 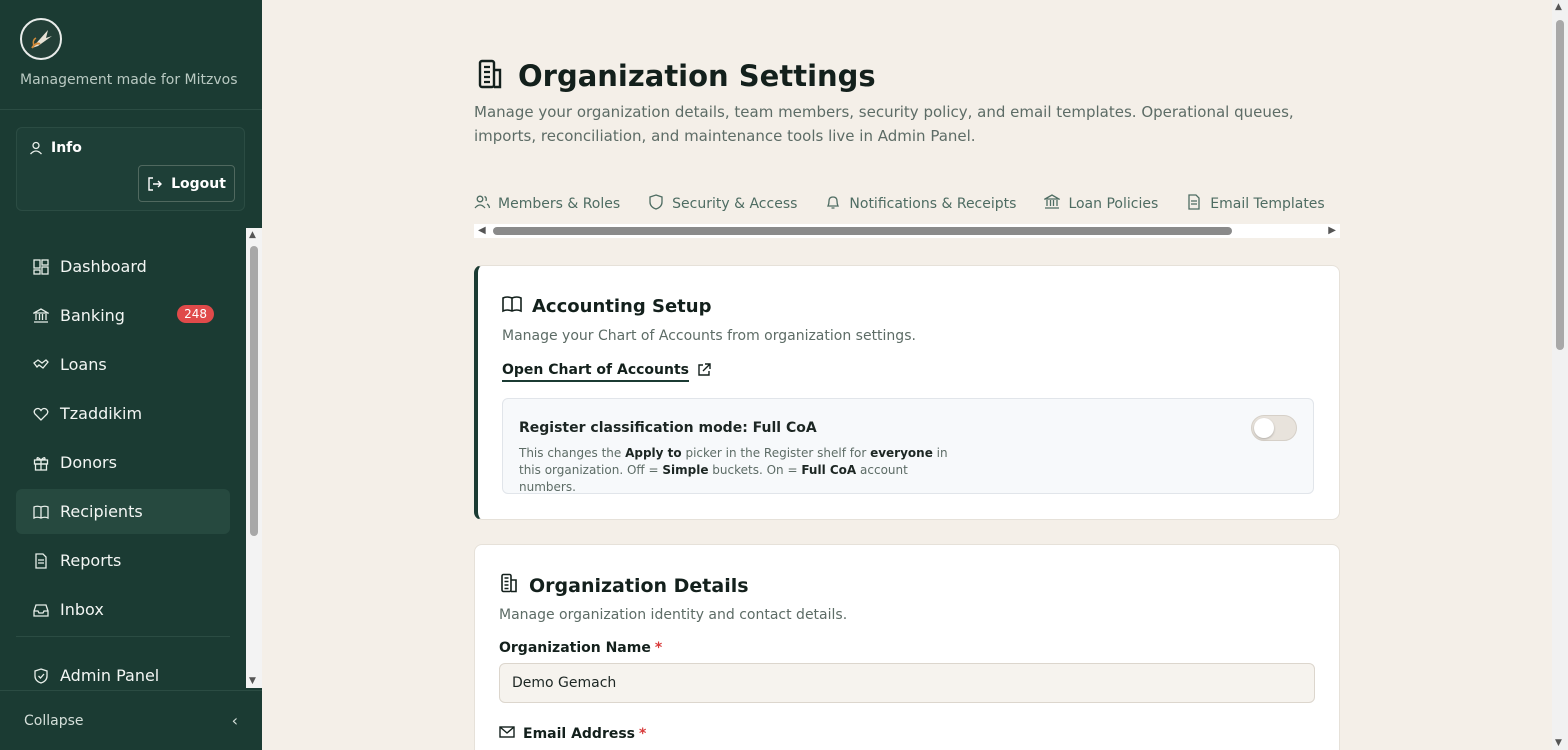 I want to click on sidebar-item-inbox: Inbox, so click(x=123, y=609).